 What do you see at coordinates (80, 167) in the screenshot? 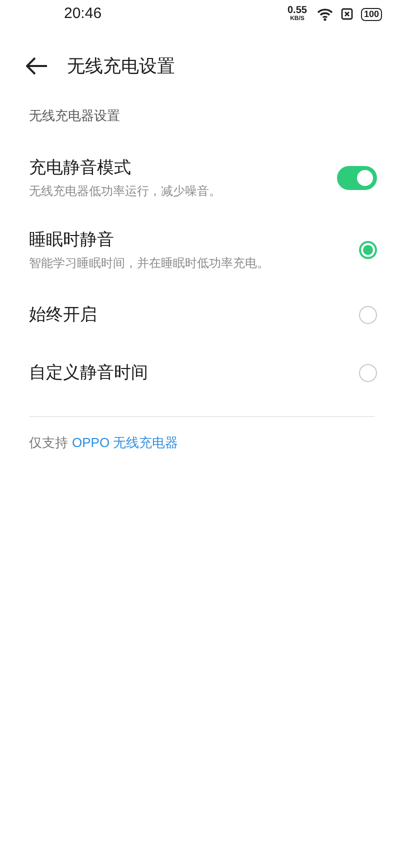
I see `option-title: 充电静音模式` at bounding box center [80, 167].